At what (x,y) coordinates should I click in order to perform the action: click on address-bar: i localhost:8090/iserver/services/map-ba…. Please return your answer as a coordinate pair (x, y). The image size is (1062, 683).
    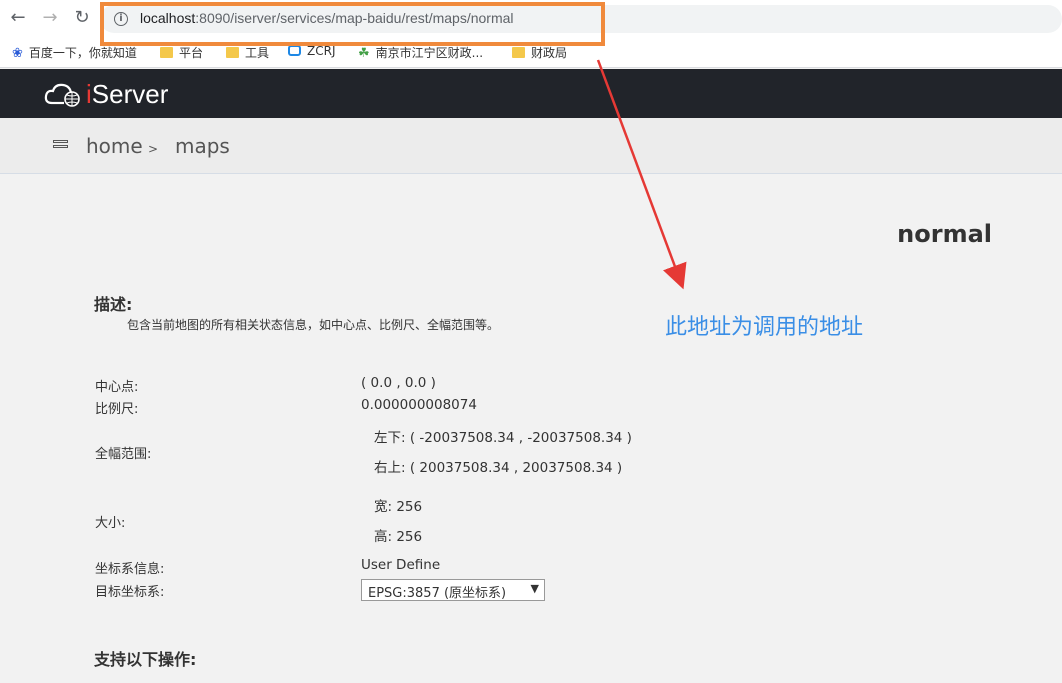
    Looking at the image, I should click on (581, 19).